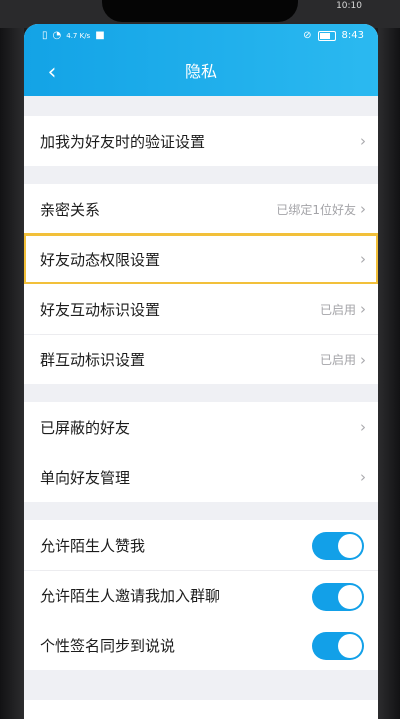 This screenshot has width=400, height=719. What do you see at coordinates (70, 209) in the screenshot?
I see `row-label: 亲密关系` at bounding box center [70, 209].